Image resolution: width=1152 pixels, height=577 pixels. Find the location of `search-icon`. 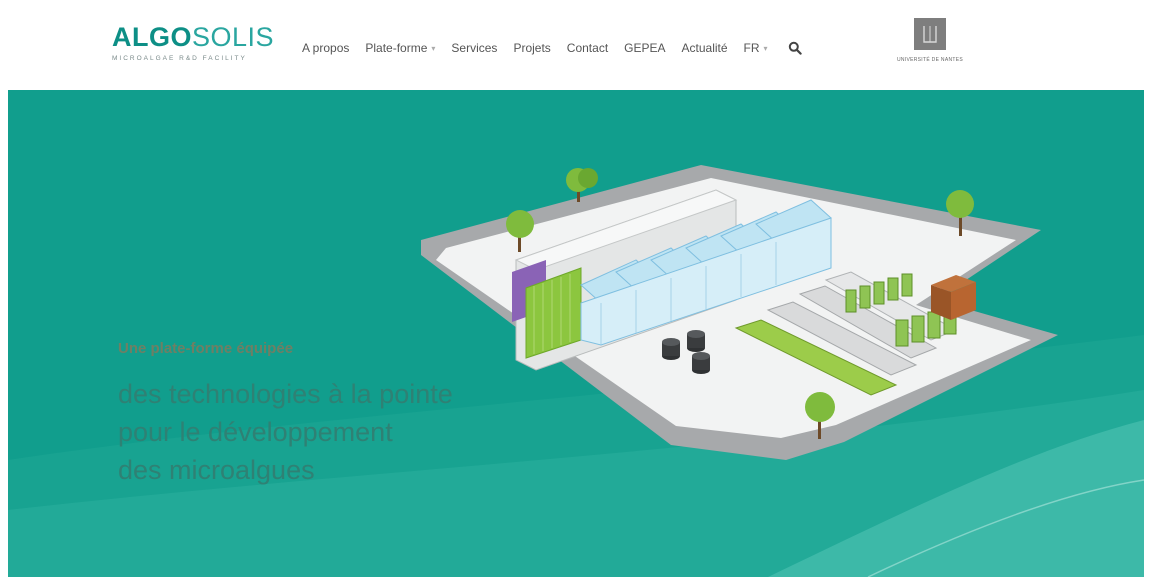

search-icon is located at coordinates (795, 48).